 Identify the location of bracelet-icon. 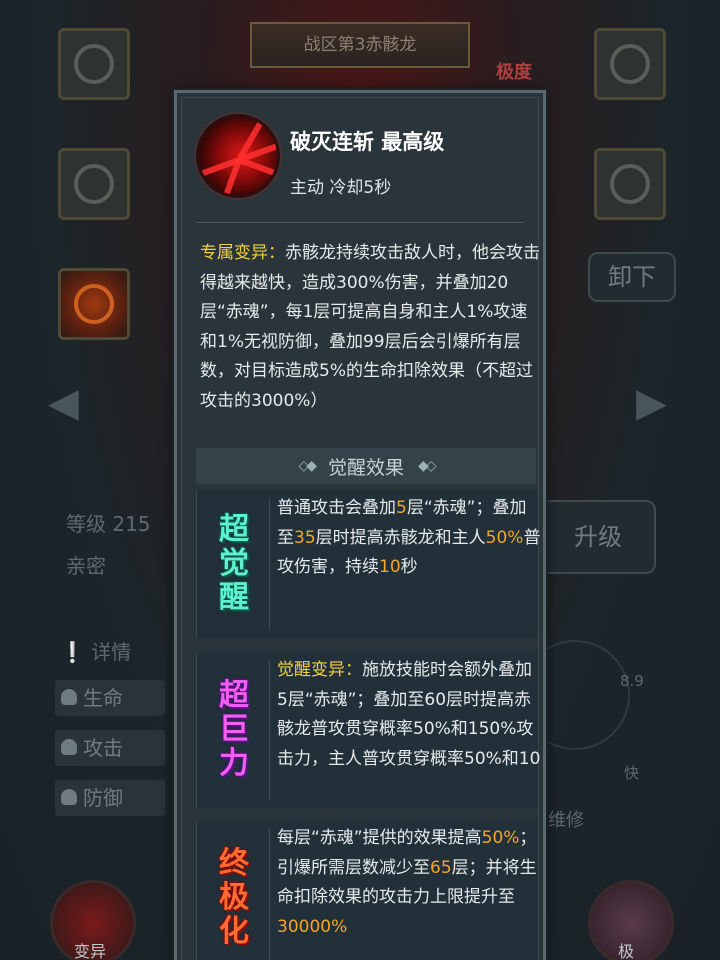
(630, 184).